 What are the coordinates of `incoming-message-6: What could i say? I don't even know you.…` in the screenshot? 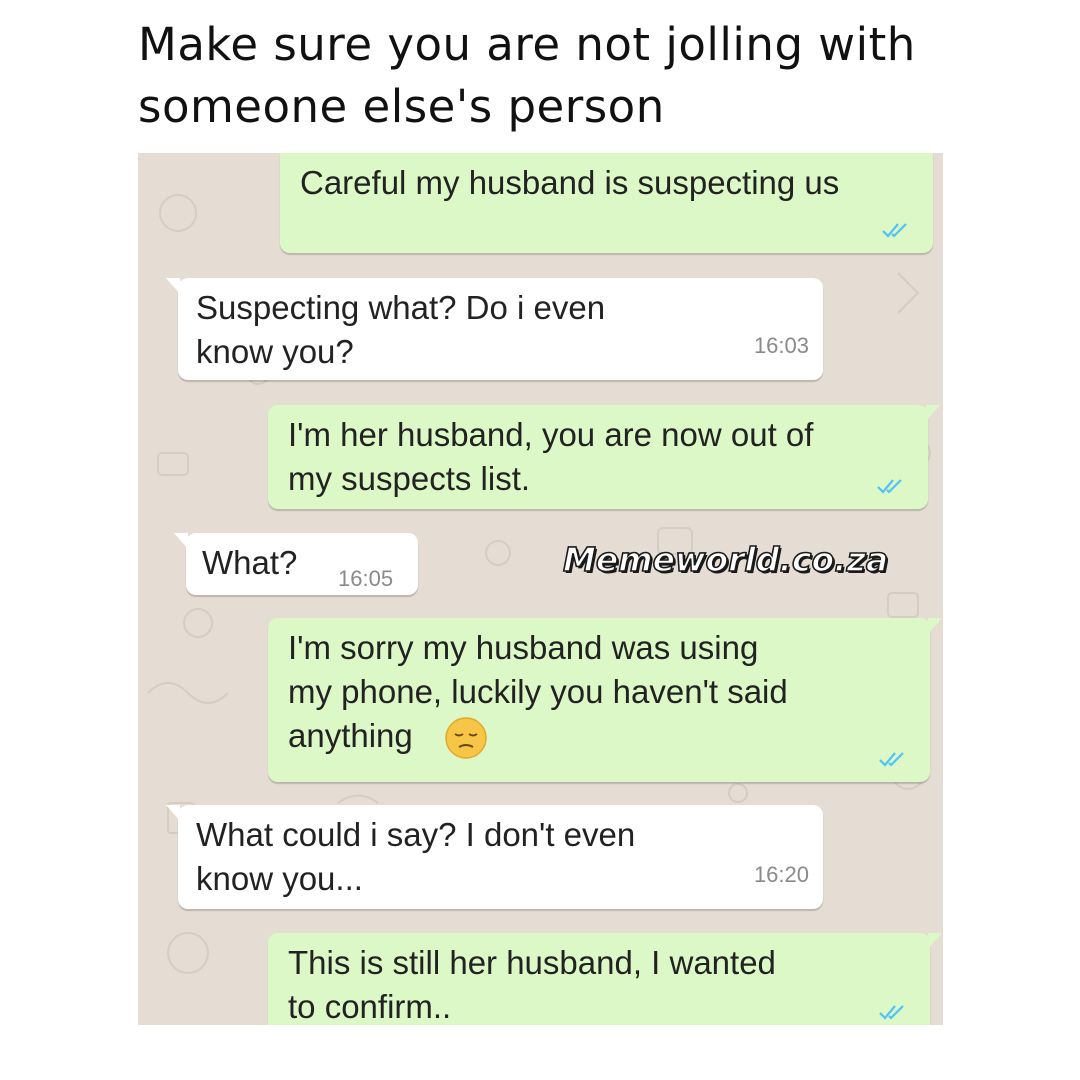 It's located at (494, 857).